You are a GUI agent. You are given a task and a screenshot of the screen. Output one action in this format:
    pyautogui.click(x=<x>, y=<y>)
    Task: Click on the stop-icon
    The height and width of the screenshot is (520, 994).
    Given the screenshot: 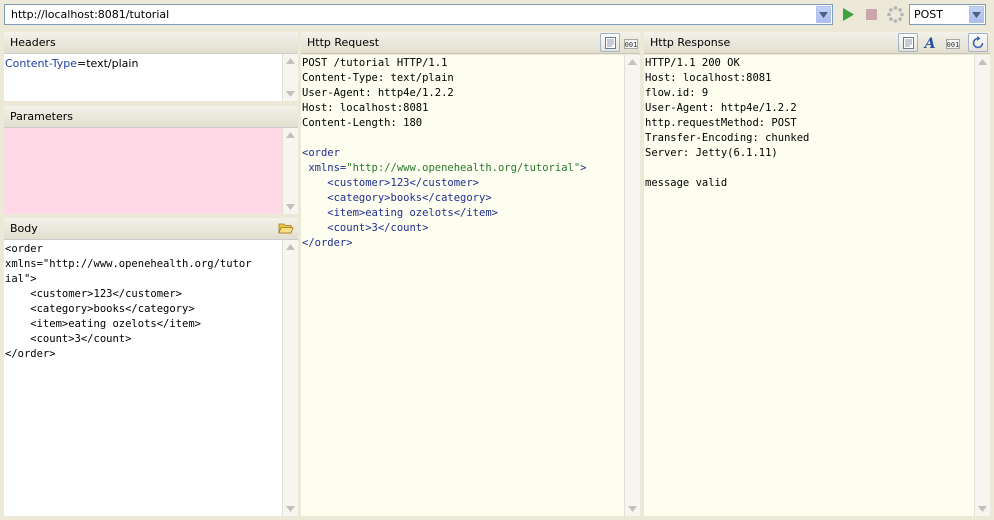 What is the action you would take?
    pyautogui.click(x=871, y=14)
    